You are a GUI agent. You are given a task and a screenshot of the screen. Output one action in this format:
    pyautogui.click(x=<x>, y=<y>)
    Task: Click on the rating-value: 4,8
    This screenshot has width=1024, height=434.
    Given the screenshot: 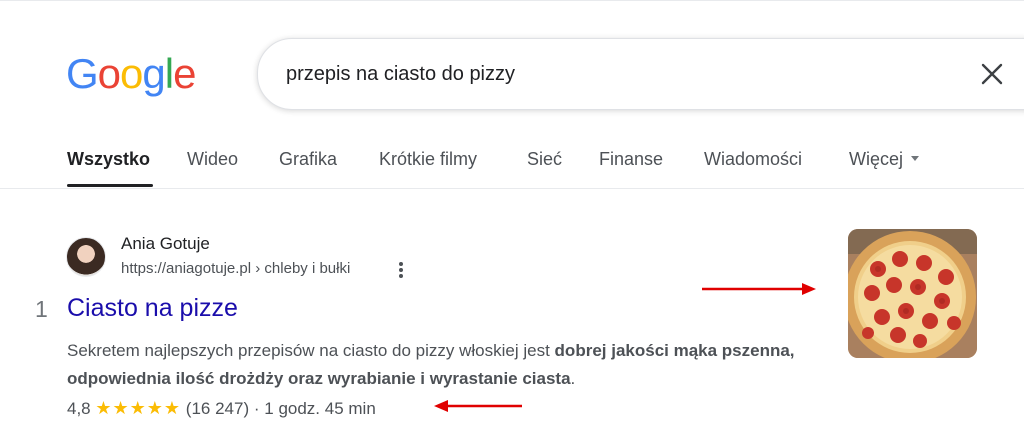 What is the action you would take?
    pyautogui.click(x=79, y=408)
    